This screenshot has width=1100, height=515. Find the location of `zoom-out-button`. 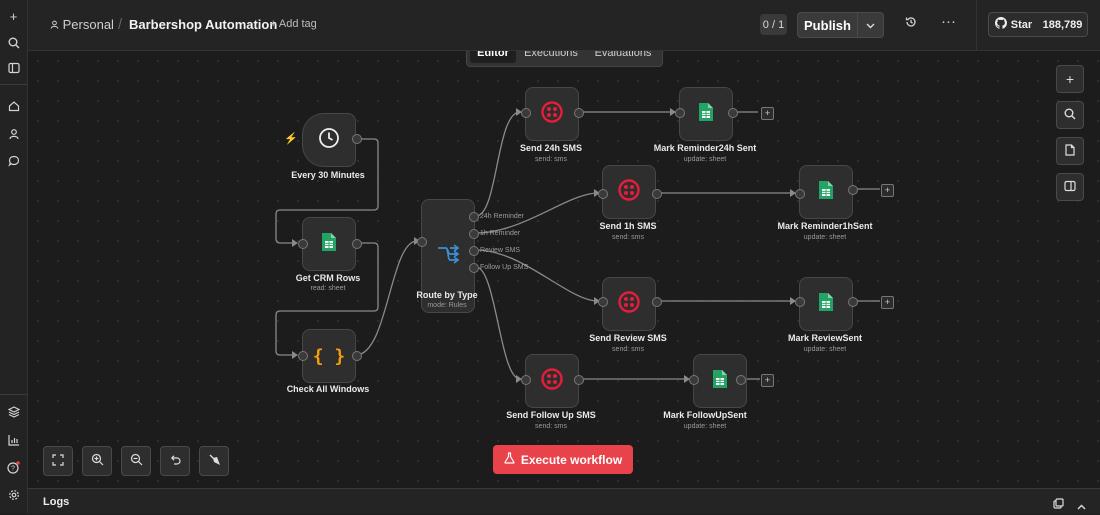

zoom-out-button is located at coordinates (136, 461).